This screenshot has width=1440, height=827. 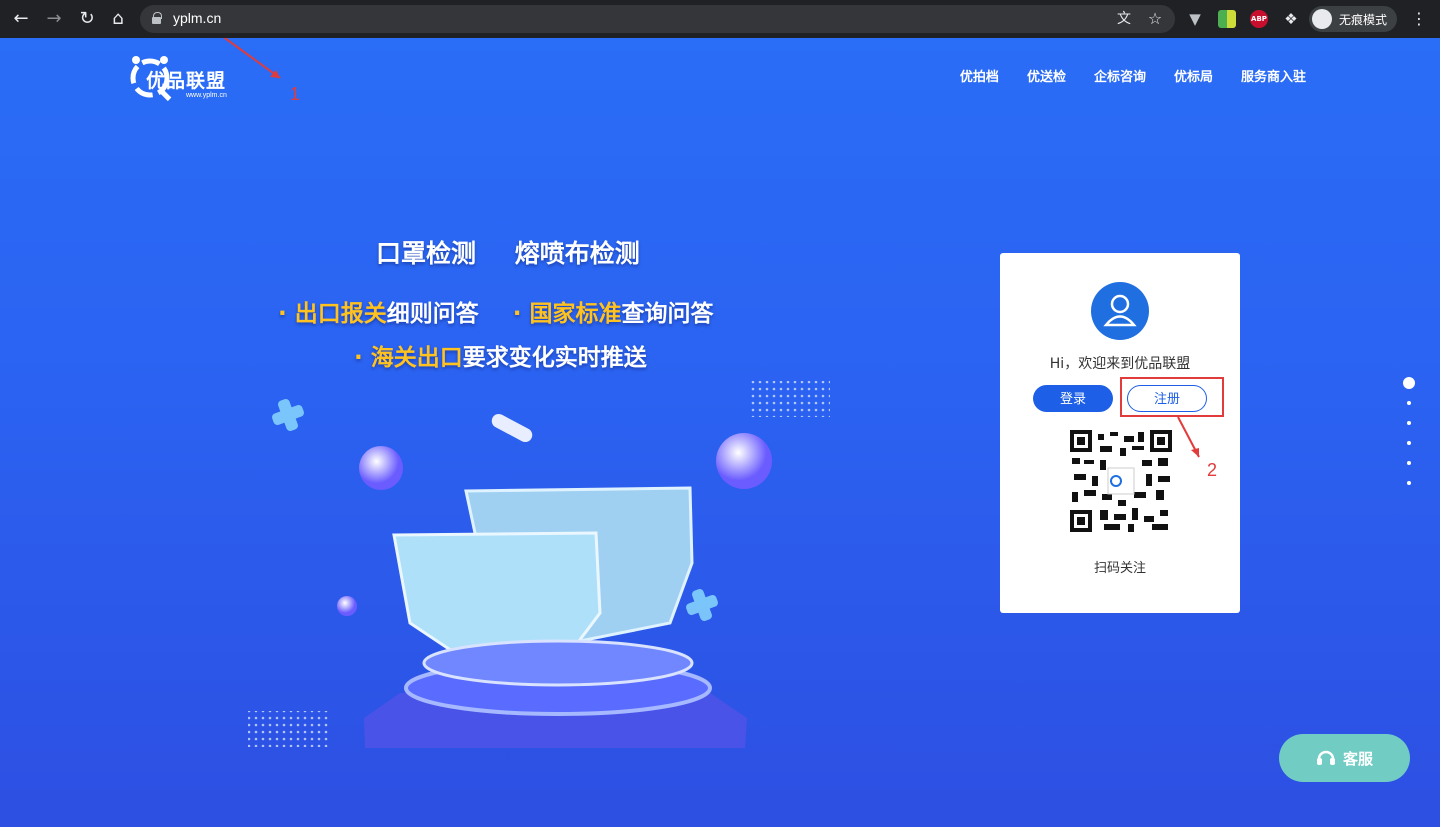 I want to click on nav-item-youbiaoju: 优标局, so click(x=1193, y=75).